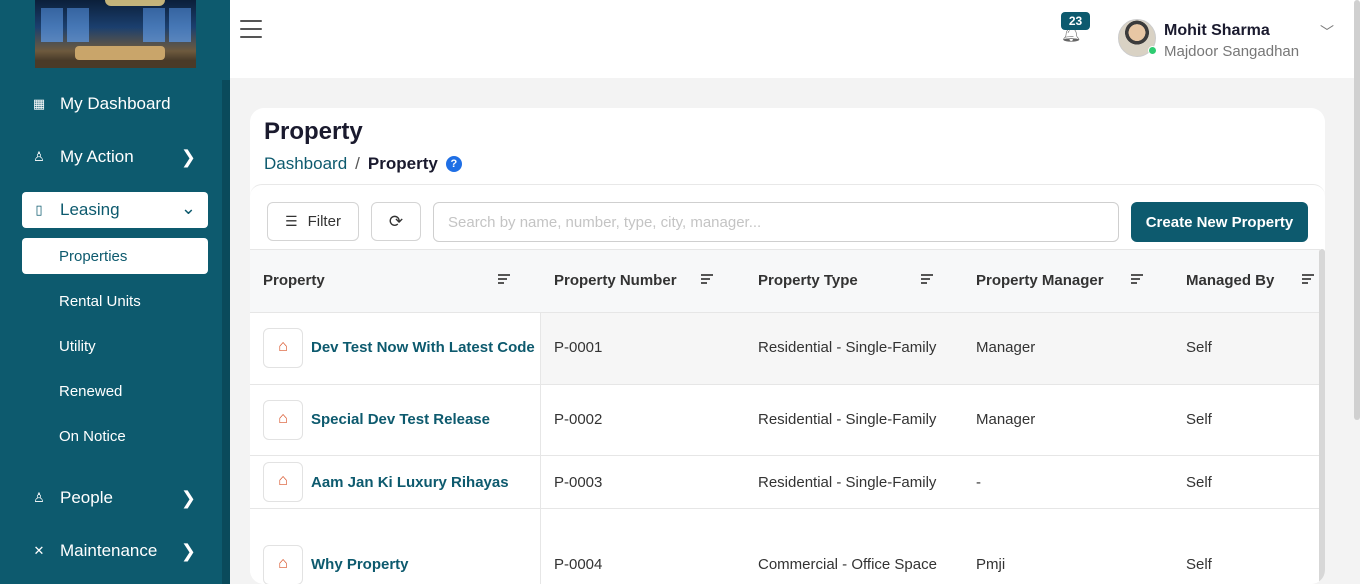 This screenshot has height=584, width=1360. I want to click on property-number: P-0004, so click(578, 564).